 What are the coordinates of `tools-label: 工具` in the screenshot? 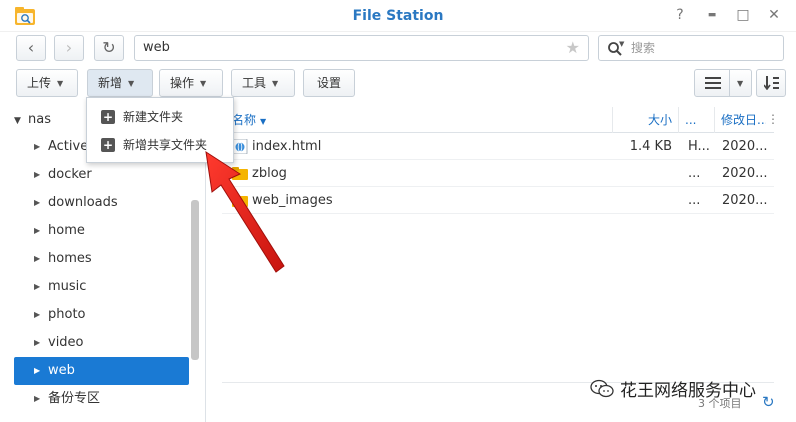 It's located at (254, 83).